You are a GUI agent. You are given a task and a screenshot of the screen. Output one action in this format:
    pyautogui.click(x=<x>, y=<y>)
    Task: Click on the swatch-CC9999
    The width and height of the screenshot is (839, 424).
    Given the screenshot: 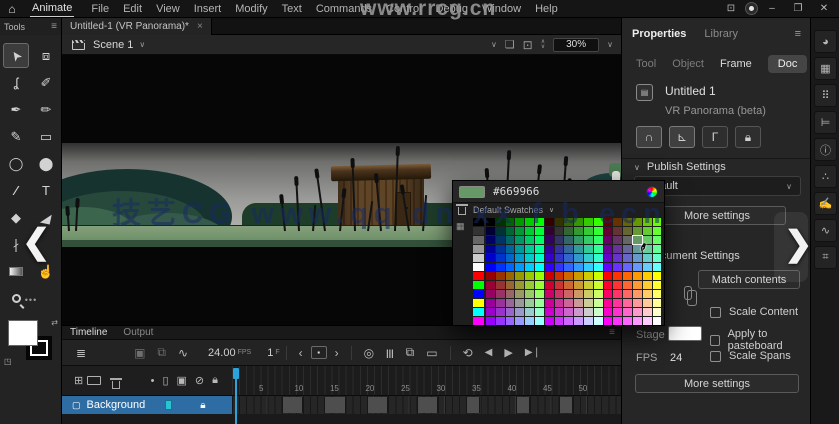 What is the action you would take?
    pyautogui.click(x=578, y=303)
    